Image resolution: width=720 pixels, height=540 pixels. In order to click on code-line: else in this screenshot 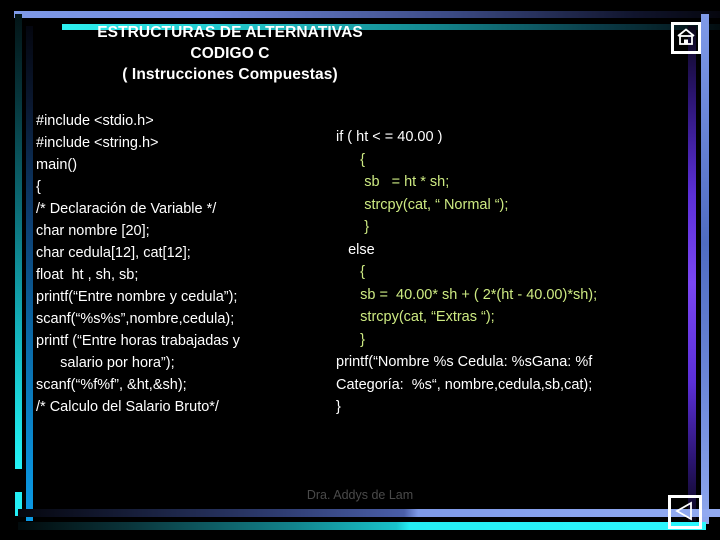, I will do `click(355, 249)`.